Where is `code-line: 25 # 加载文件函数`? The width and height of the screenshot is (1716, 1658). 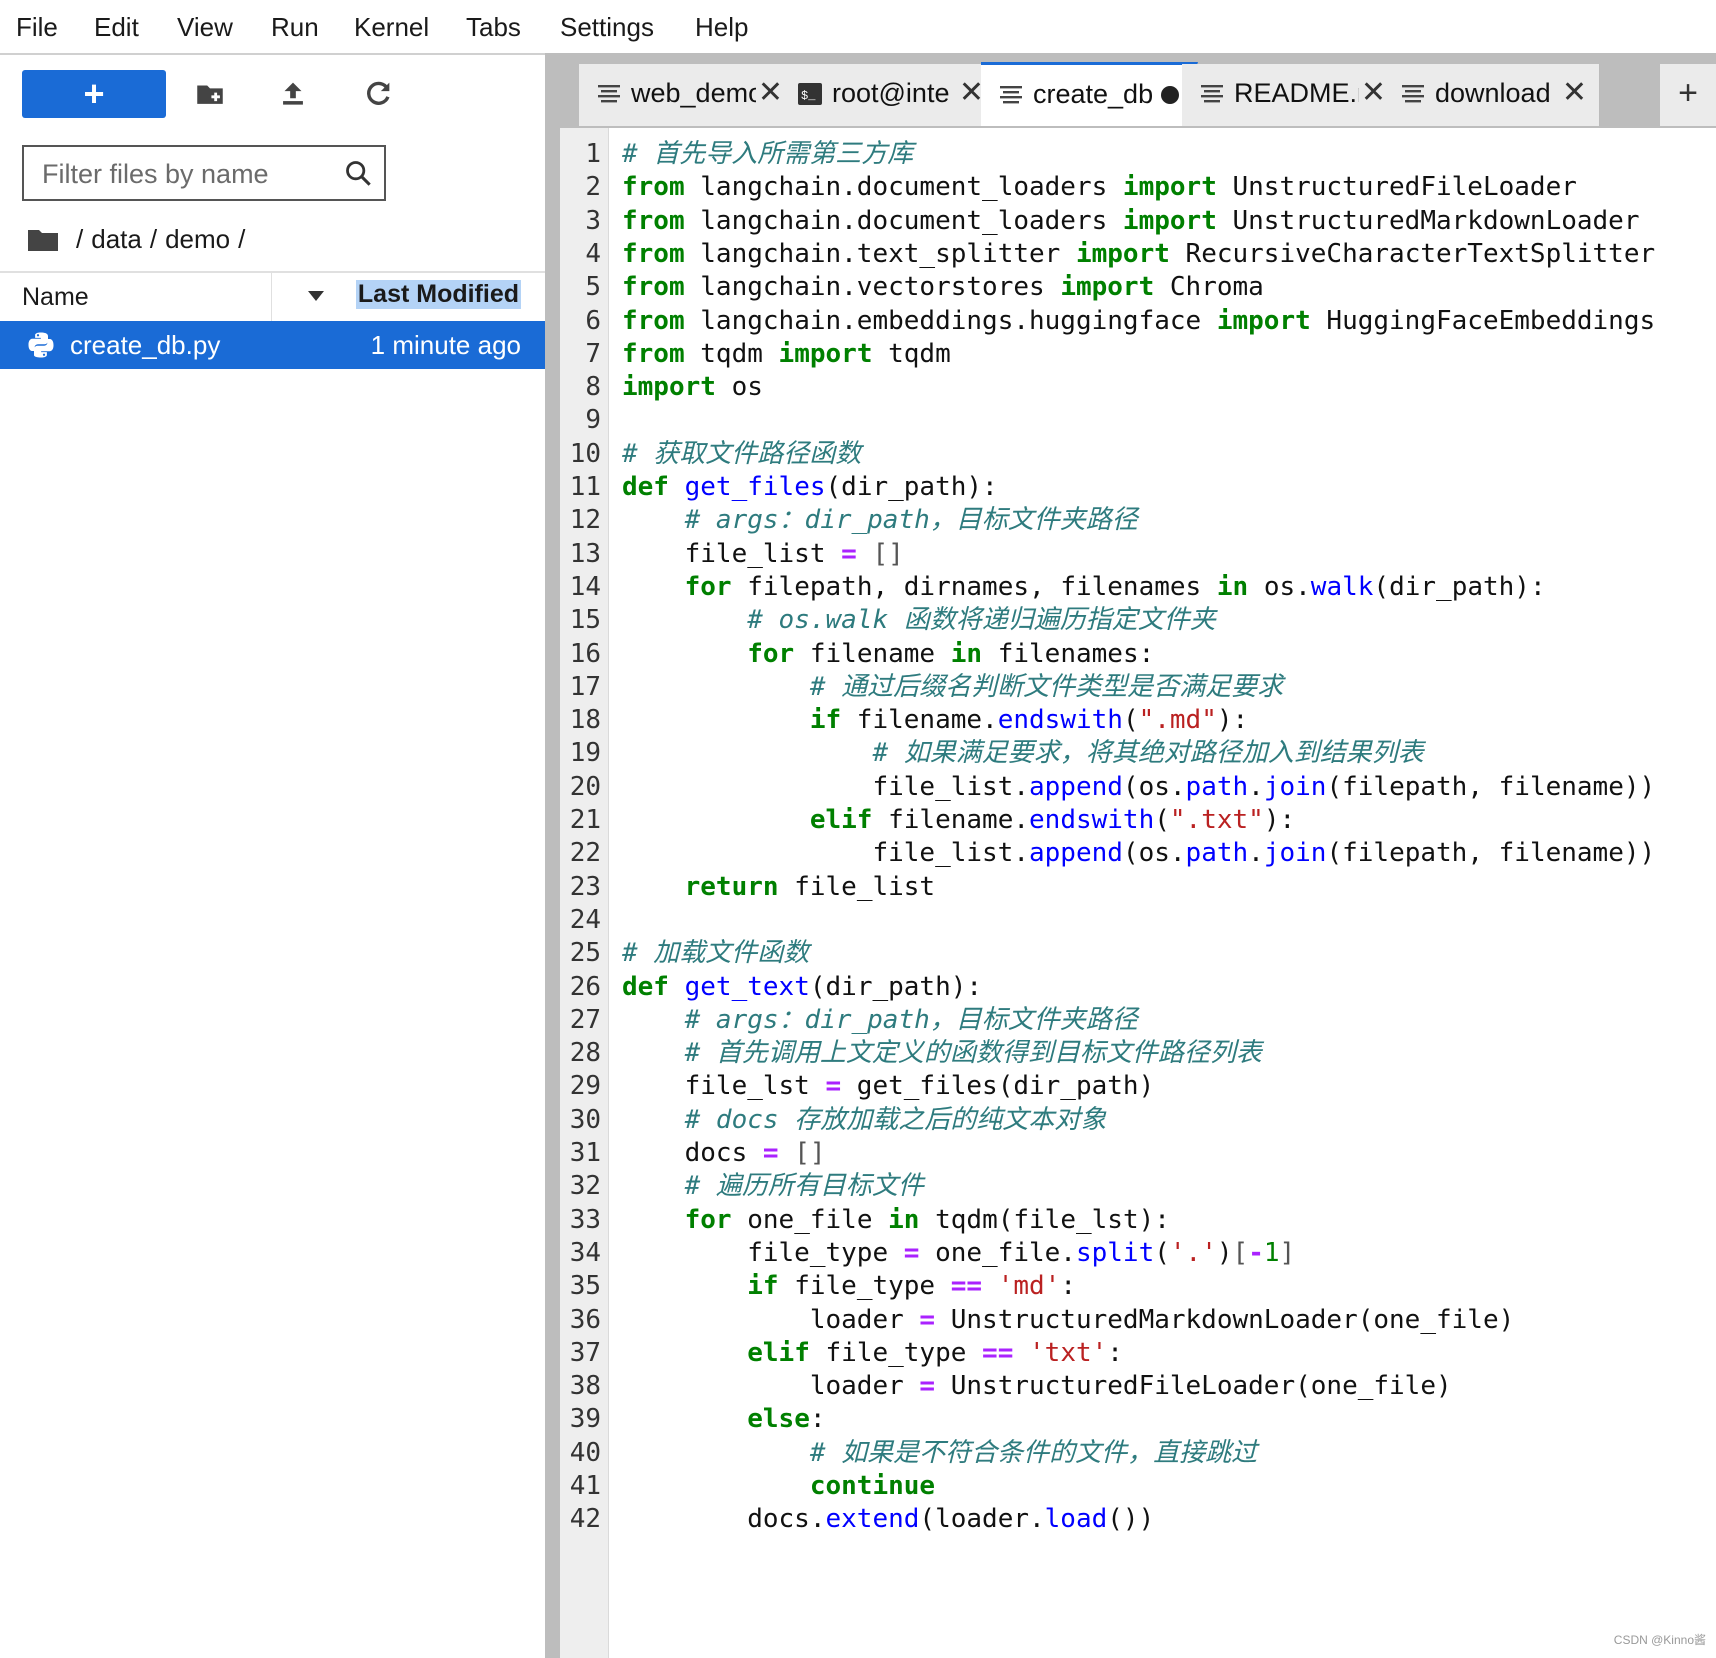
code-line: 25 # 加载文件函数 is located at coordinates (1138, 953).